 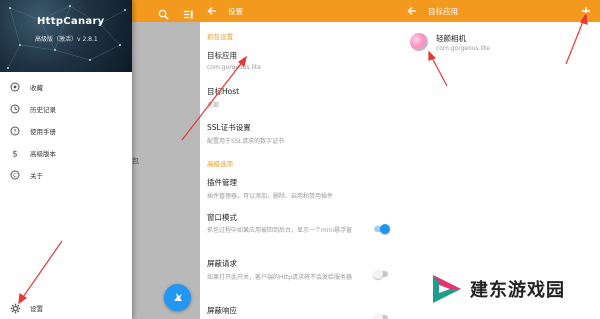 What do you see at coordinates (222, 217) in the screenshot?
I see `setting-window-mode-title: 窗口模式` at bounding box center [222, 217].